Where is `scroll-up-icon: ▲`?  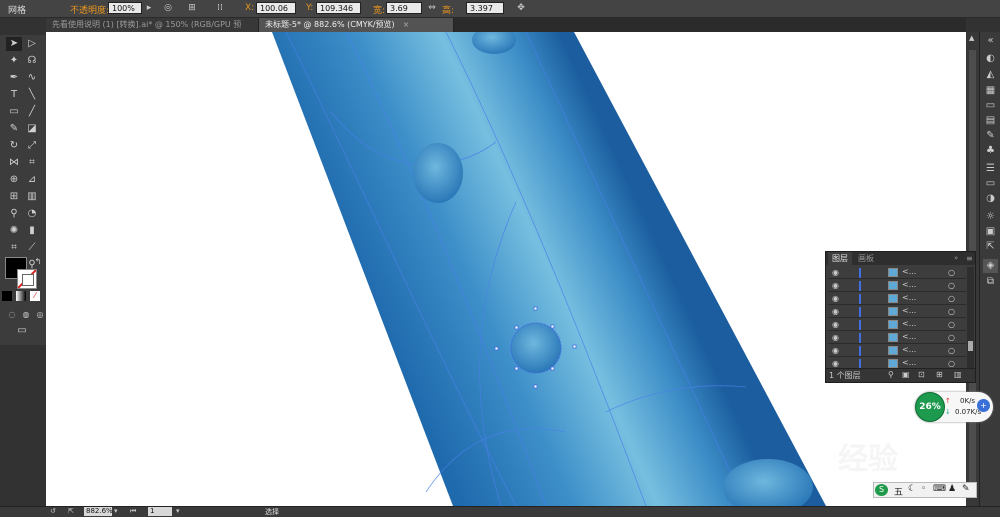
scroll-up-icon: ▲ is located at coordinates (971, 38).